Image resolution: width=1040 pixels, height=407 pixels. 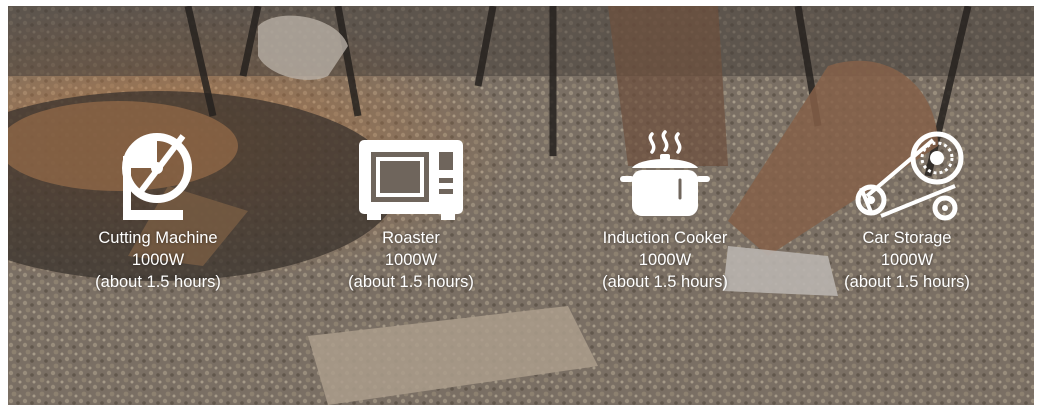 I want to click on feature-name: Roaster, so click(x=411, y=238).